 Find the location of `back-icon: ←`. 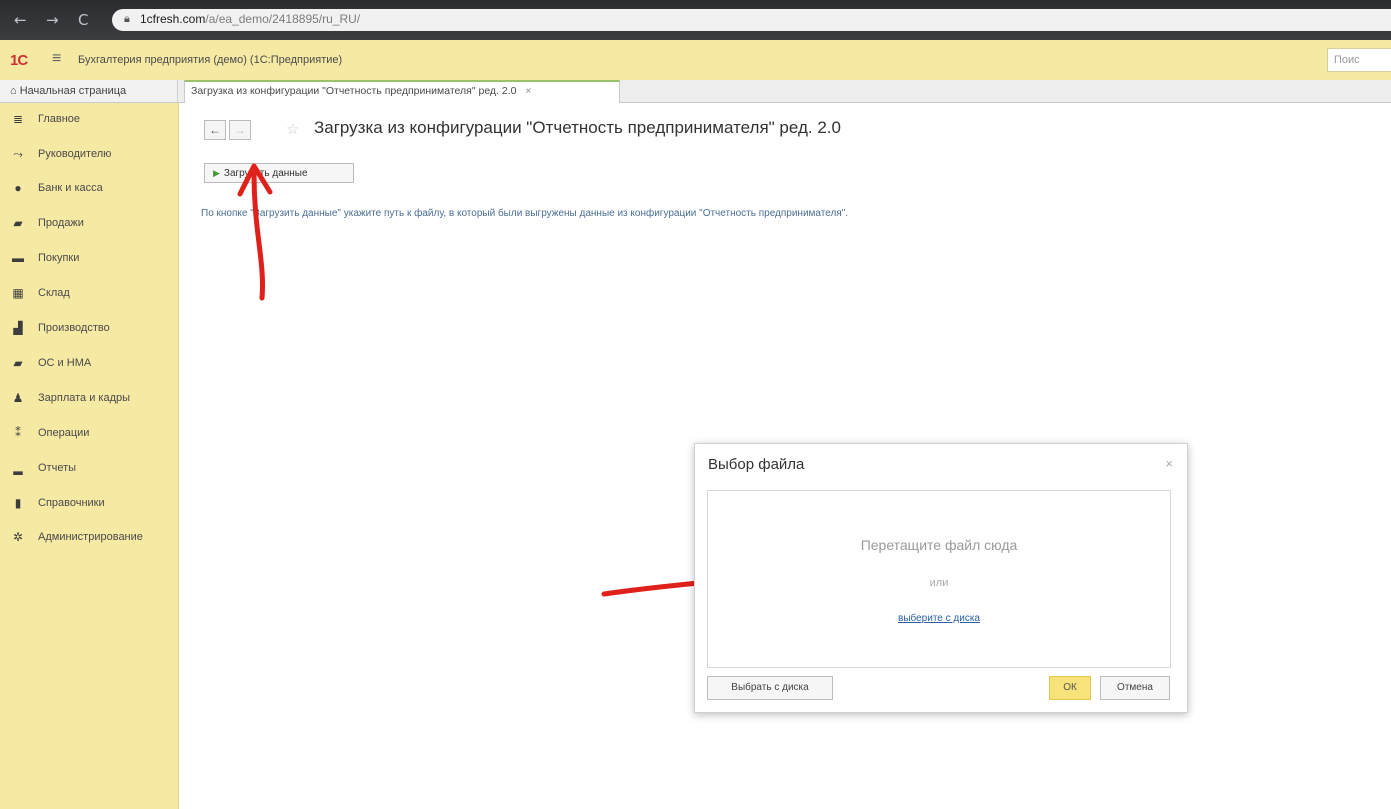

back-icon: ← is located at coordinates (20, 20).